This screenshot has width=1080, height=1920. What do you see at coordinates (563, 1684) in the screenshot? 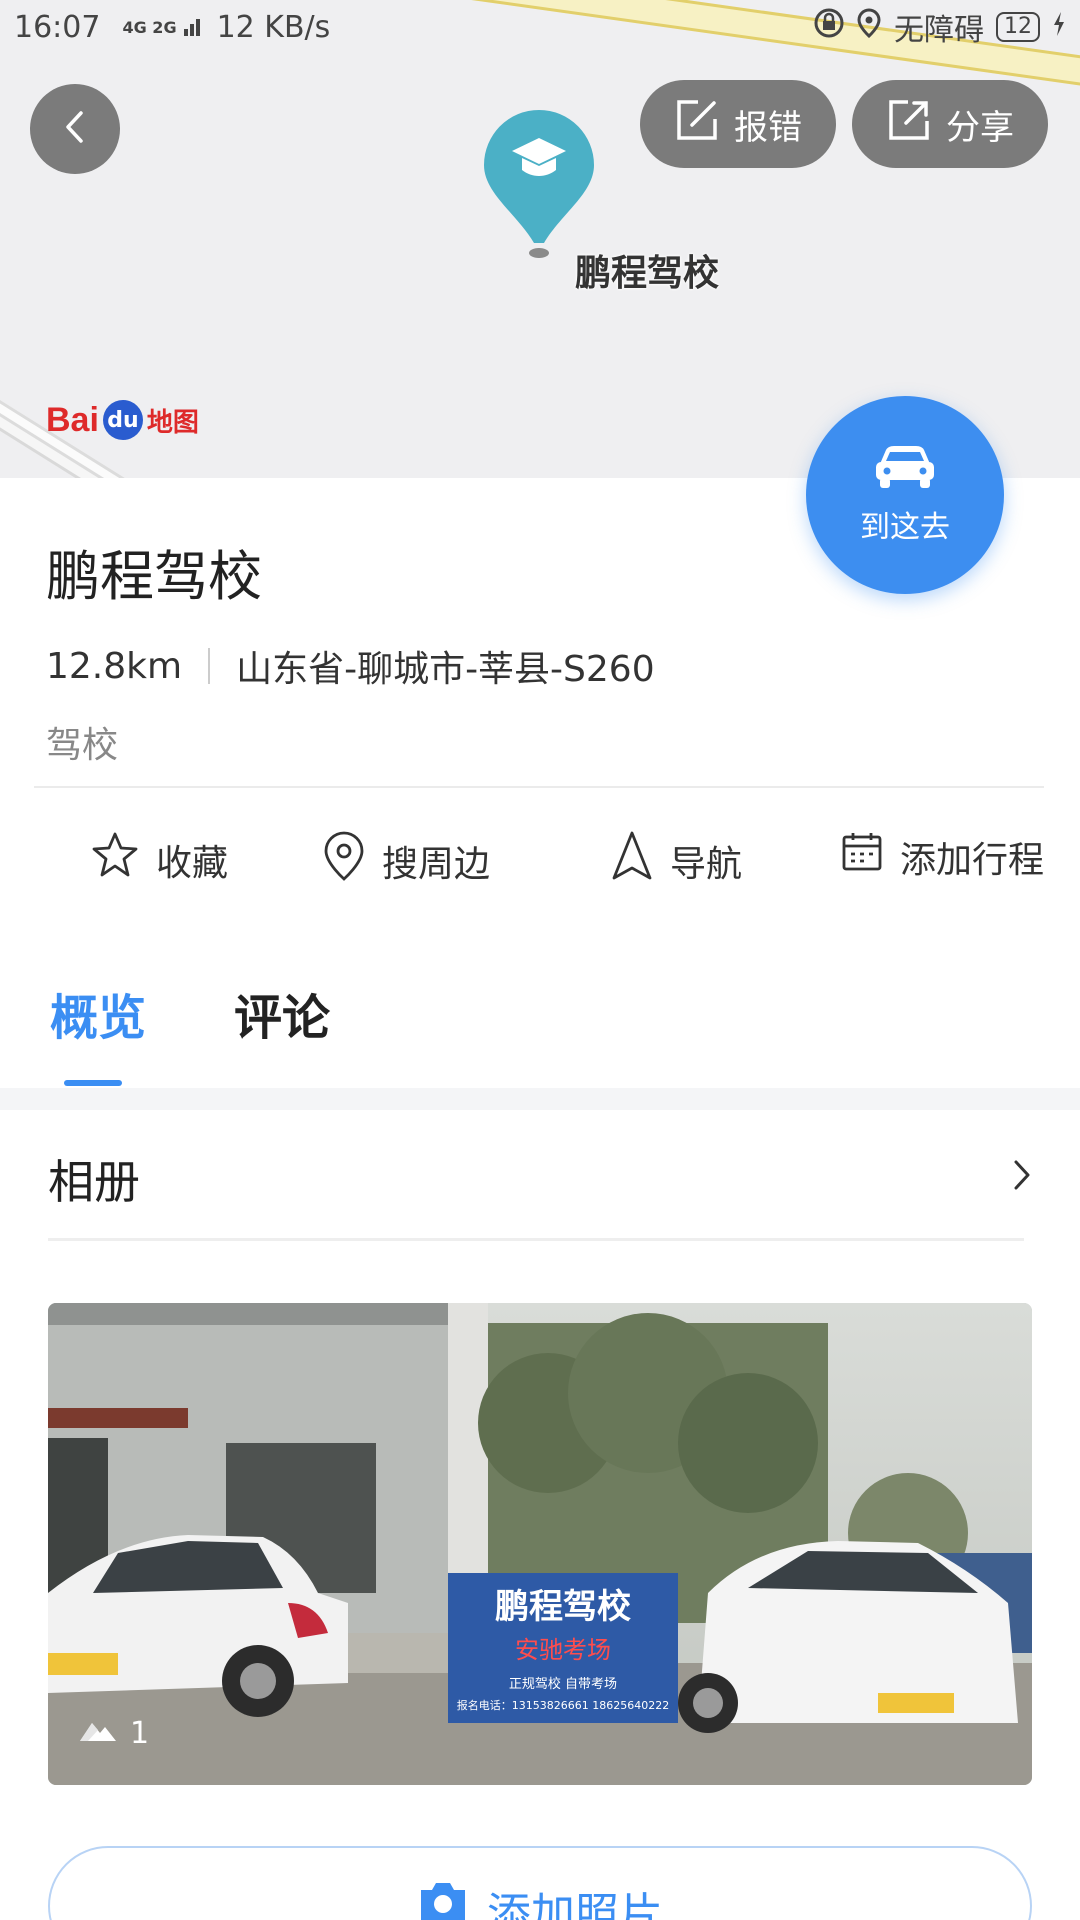
I see `svg-text: 正规驾校 自带考场` at bounding box center [563, 1684].